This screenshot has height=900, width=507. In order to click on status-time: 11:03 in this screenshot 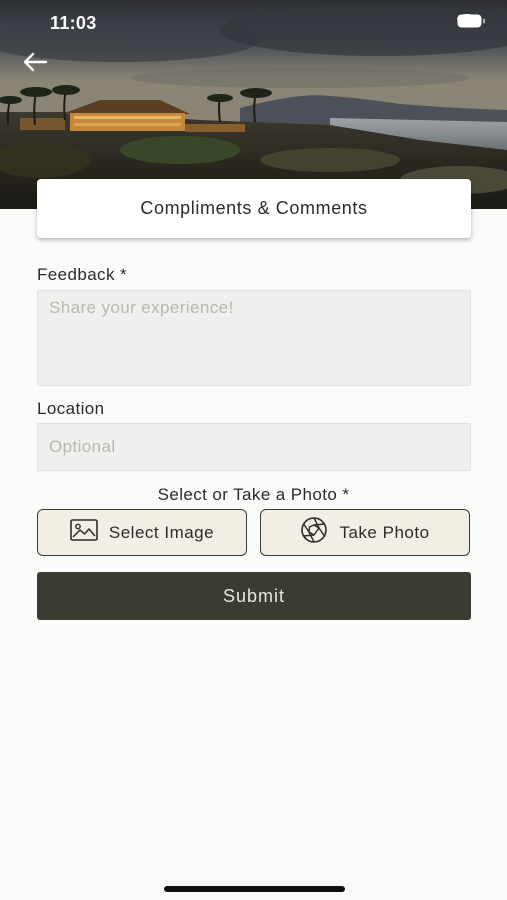, I will do `click(73, 23)`.